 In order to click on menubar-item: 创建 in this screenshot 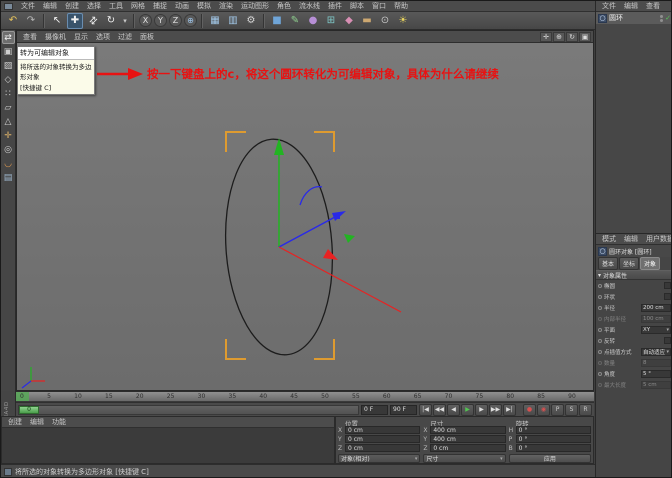, I will do `click(72, 6)`.